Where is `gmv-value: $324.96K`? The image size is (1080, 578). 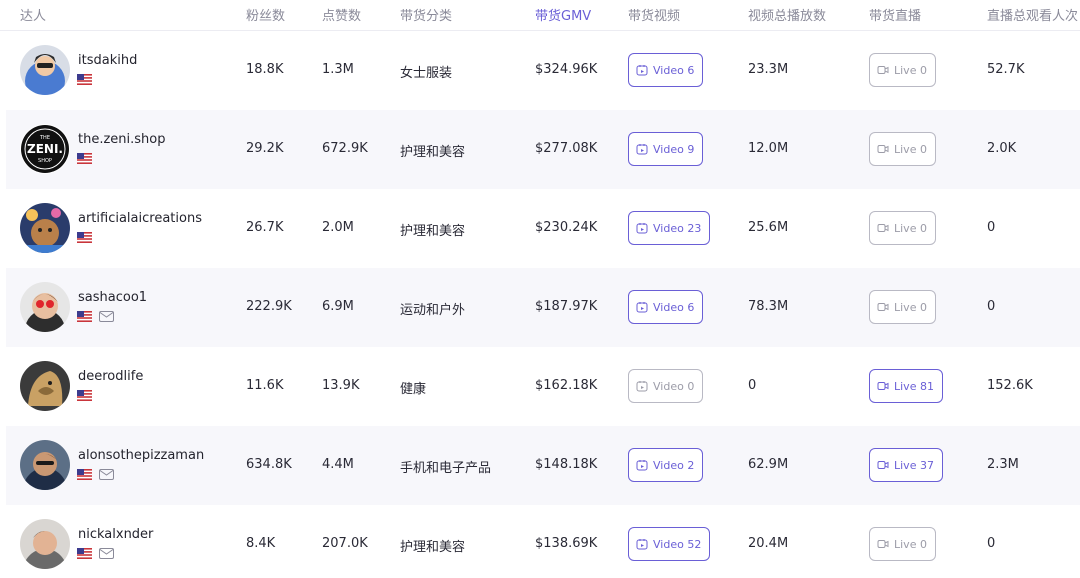 gmv-value: $324.96K is located at coordinates (566, 69).